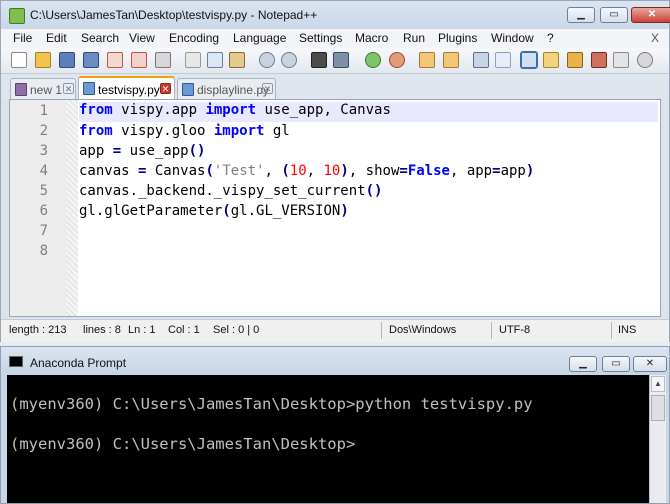  I want to click on open-file-icon, so click(43, 60).